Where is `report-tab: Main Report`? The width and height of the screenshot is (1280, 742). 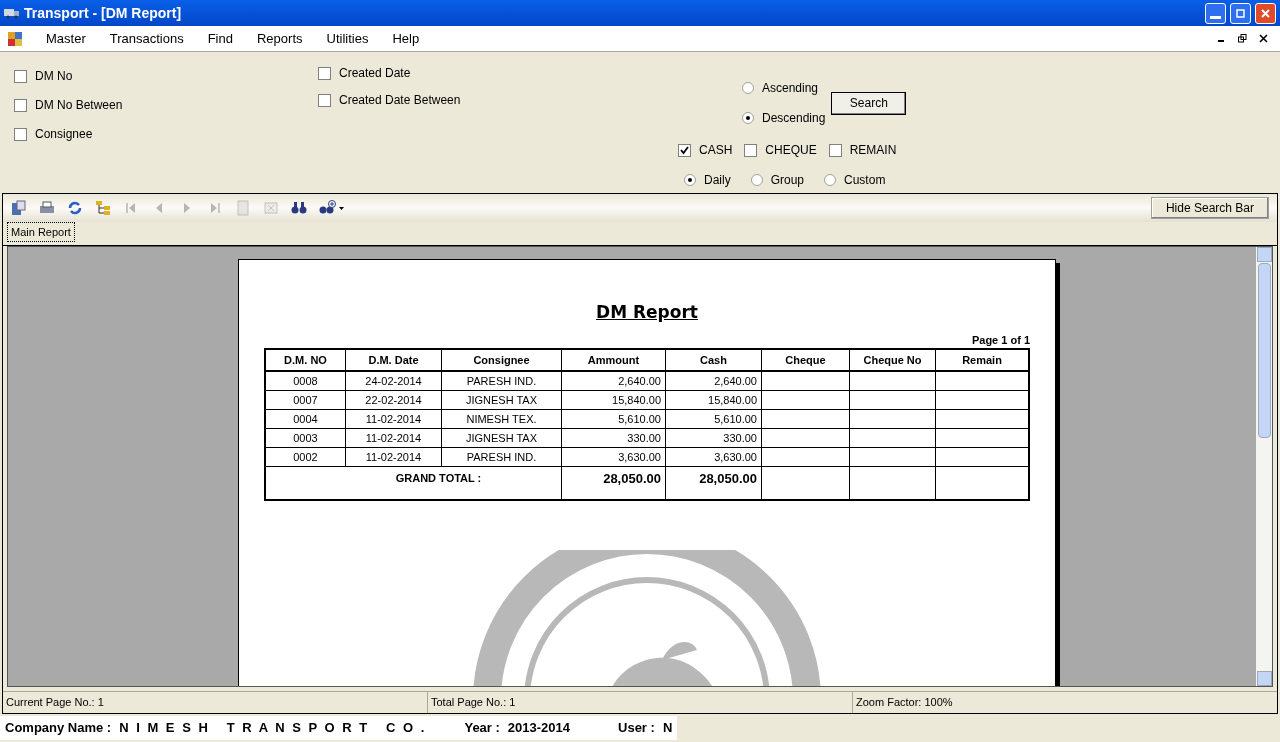
report-tab: Main Report is located at coordinates (41, 231).